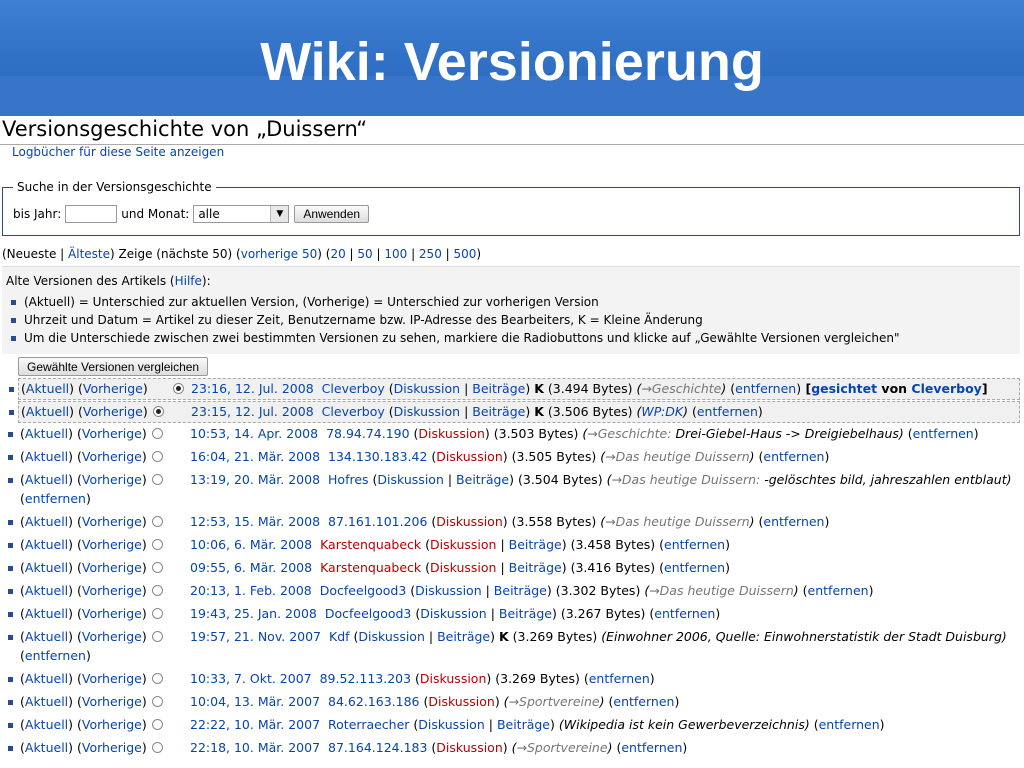 This screenshot has width=1024, height=768. What do you see at coordinates (662, 411) in the screenshot?
I see `summary-link: WP:DK` at bounding box center [662, 411].